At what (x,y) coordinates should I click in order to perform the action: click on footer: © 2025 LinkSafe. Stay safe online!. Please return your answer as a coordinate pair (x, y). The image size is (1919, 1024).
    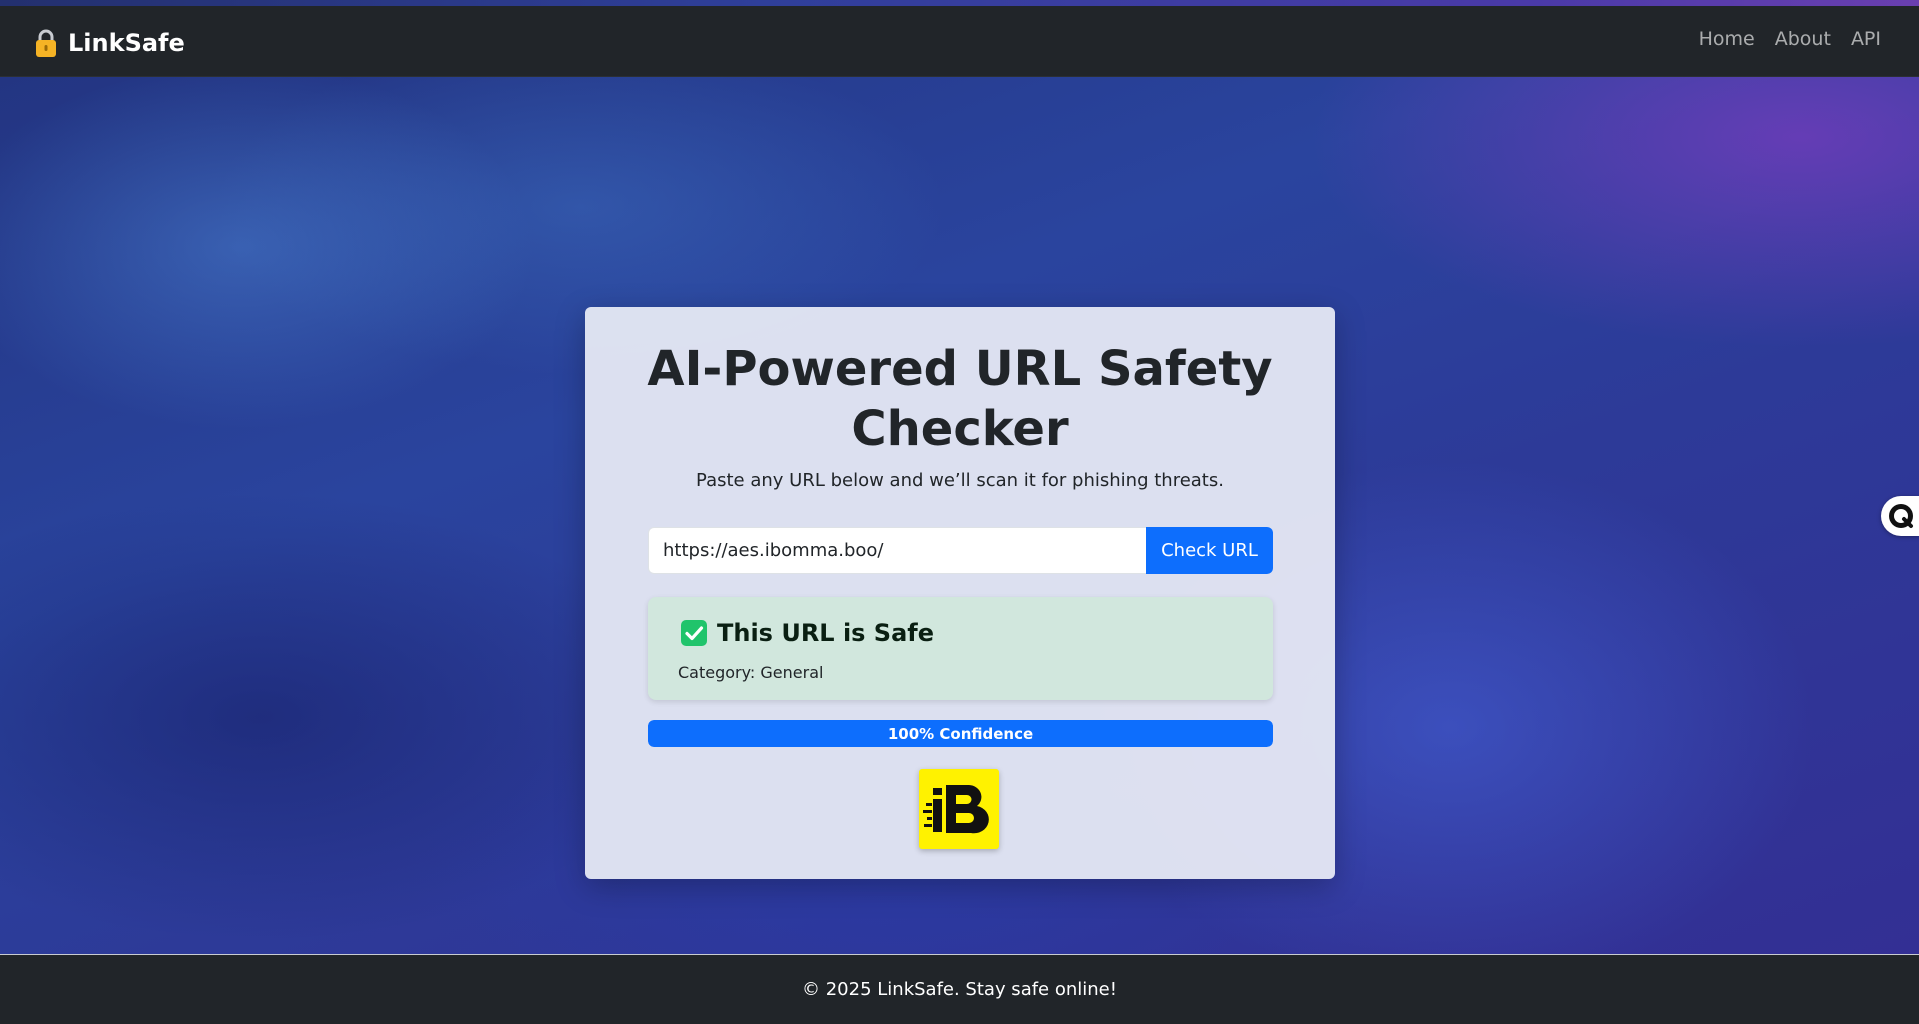
    Looking at the image, I should click on (959, 989).